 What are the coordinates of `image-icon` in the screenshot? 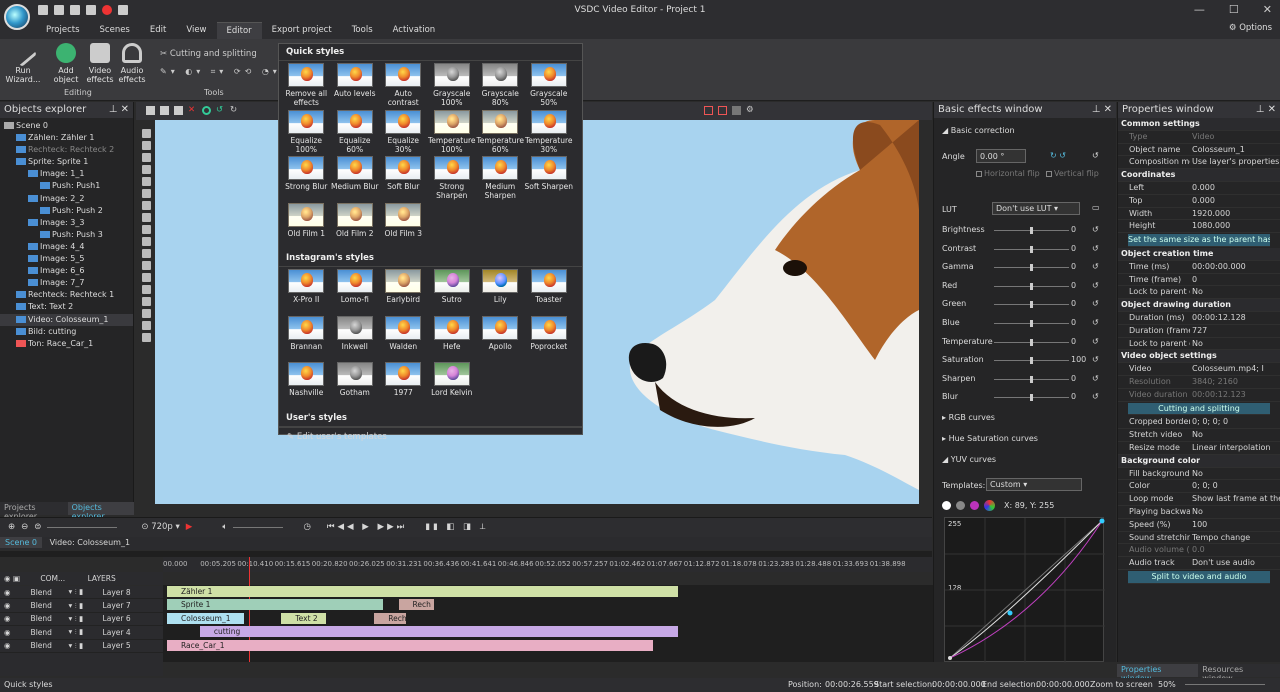 It's located at (146, 289).